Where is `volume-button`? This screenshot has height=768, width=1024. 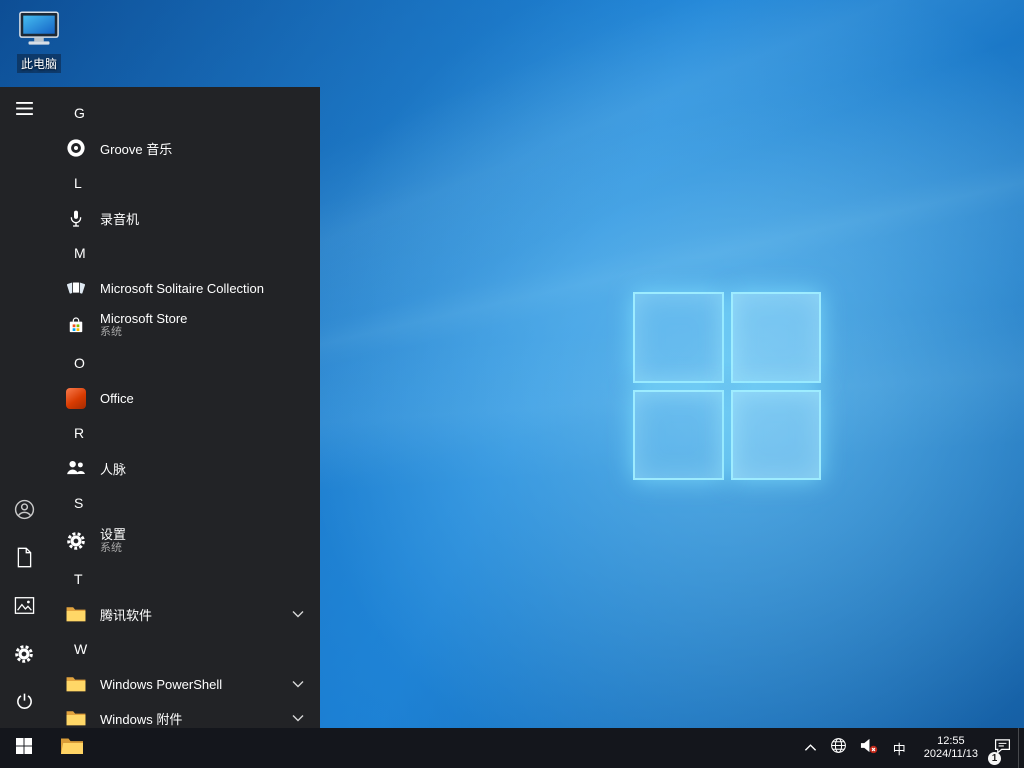 volume-button is located at coordinates (868, 748).